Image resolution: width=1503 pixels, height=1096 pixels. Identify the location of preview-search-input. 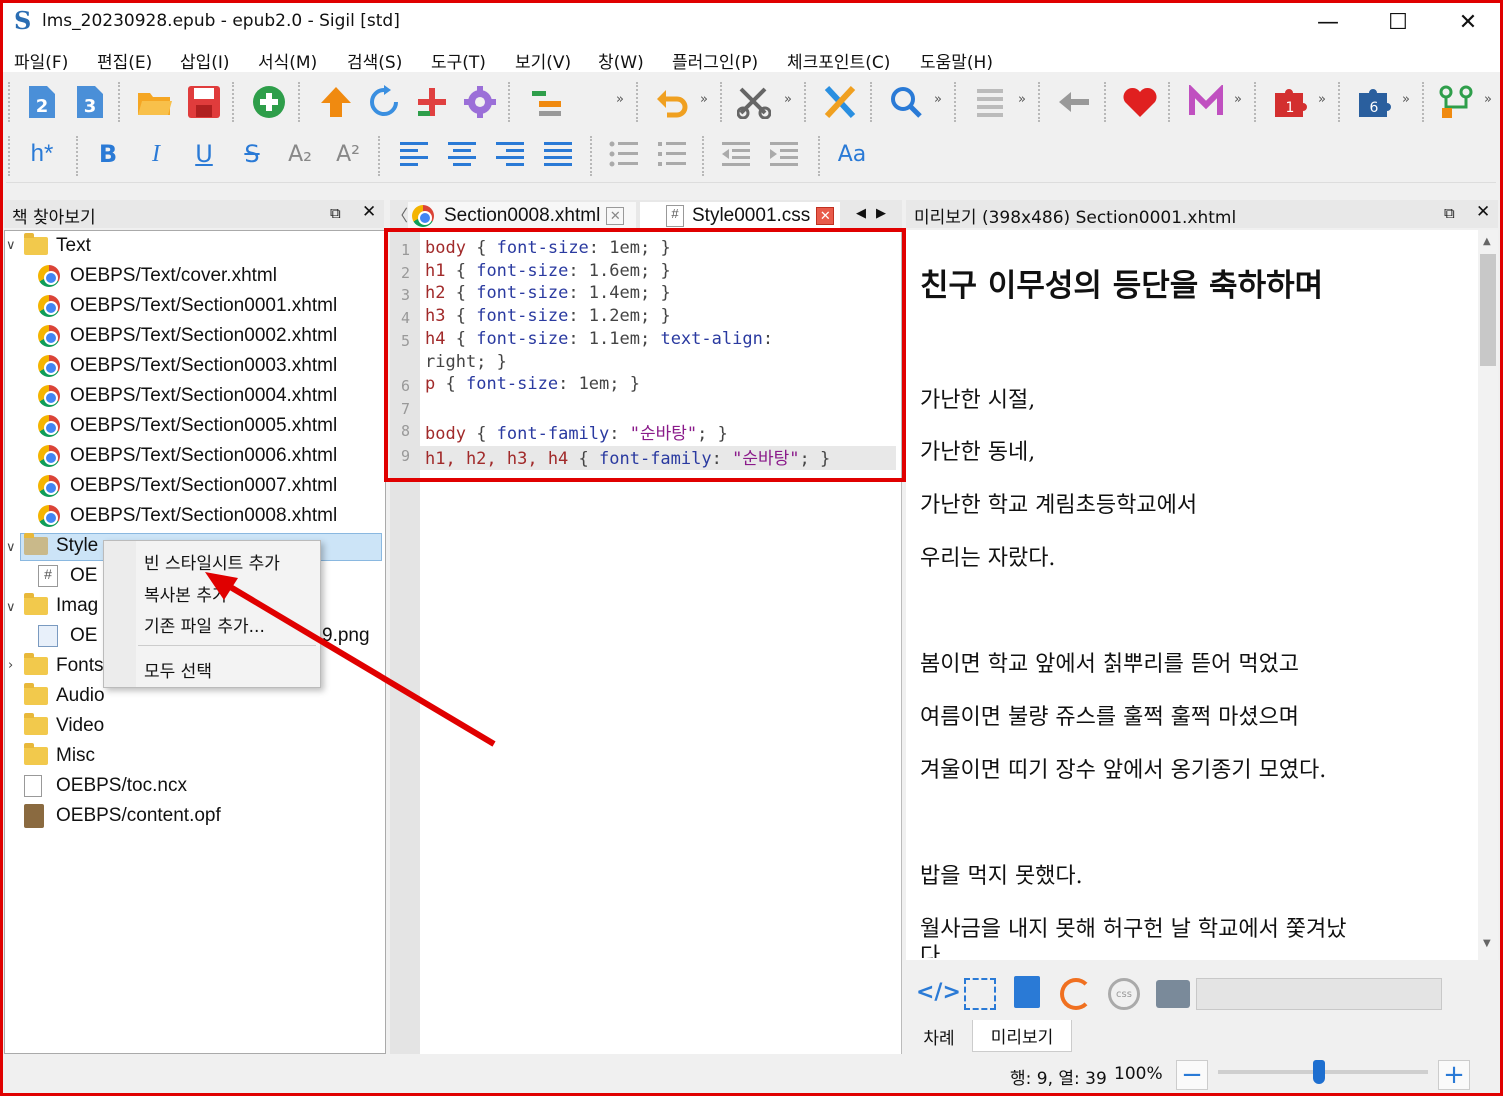
(1319, 994).